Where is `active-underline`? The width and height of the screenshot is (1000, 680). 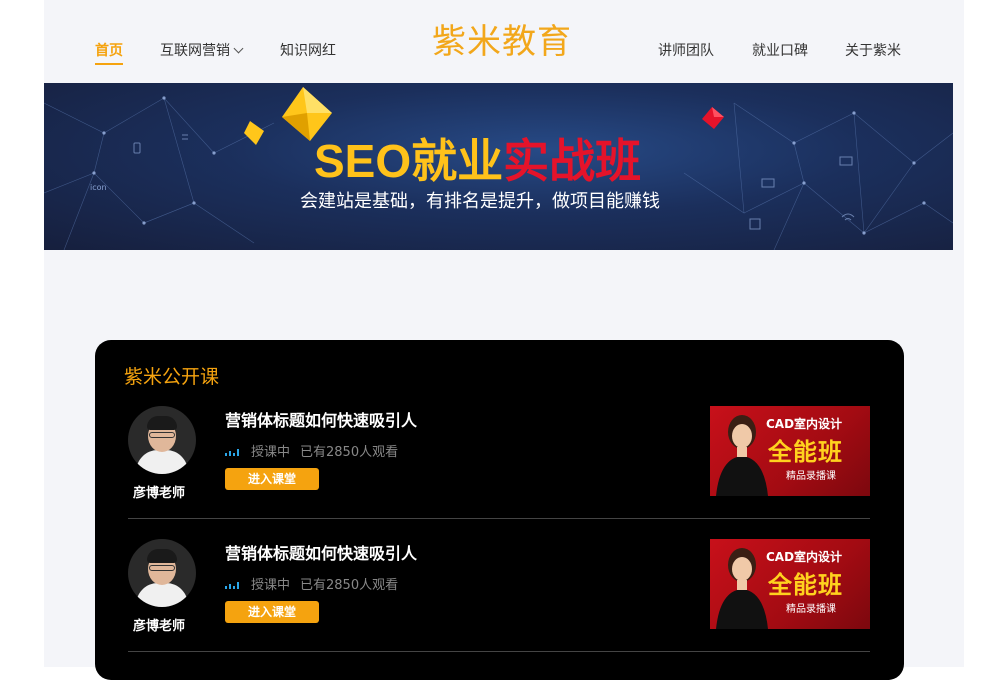 active-underline is located at coordinates (109, 64).